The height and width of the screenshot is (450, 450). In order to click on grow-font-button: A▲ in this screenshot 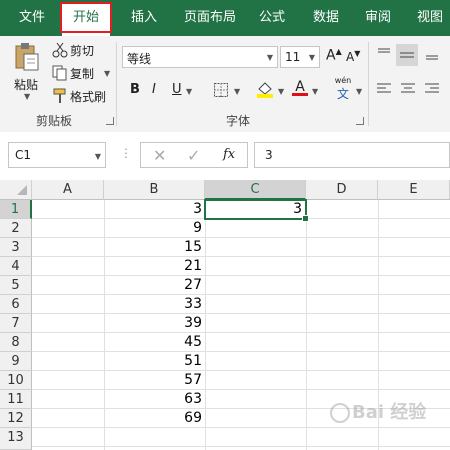, I will do `click(334, 55)`.